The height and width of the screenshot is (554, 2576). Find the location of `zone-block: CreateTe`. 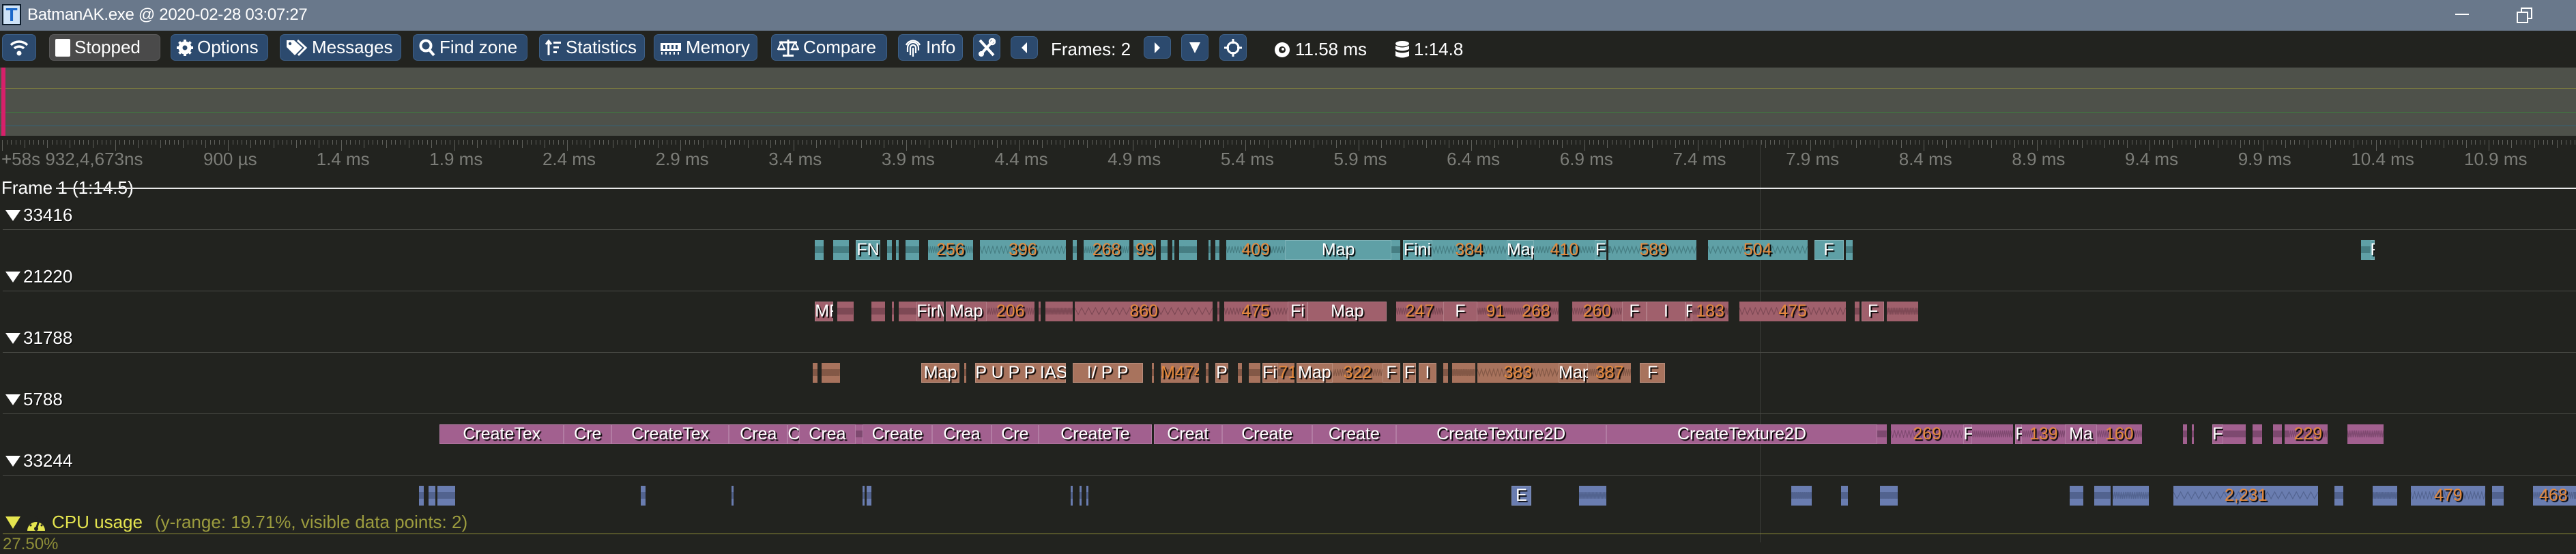

zone-block: CreateTe is located at coordinates (1095, 434).